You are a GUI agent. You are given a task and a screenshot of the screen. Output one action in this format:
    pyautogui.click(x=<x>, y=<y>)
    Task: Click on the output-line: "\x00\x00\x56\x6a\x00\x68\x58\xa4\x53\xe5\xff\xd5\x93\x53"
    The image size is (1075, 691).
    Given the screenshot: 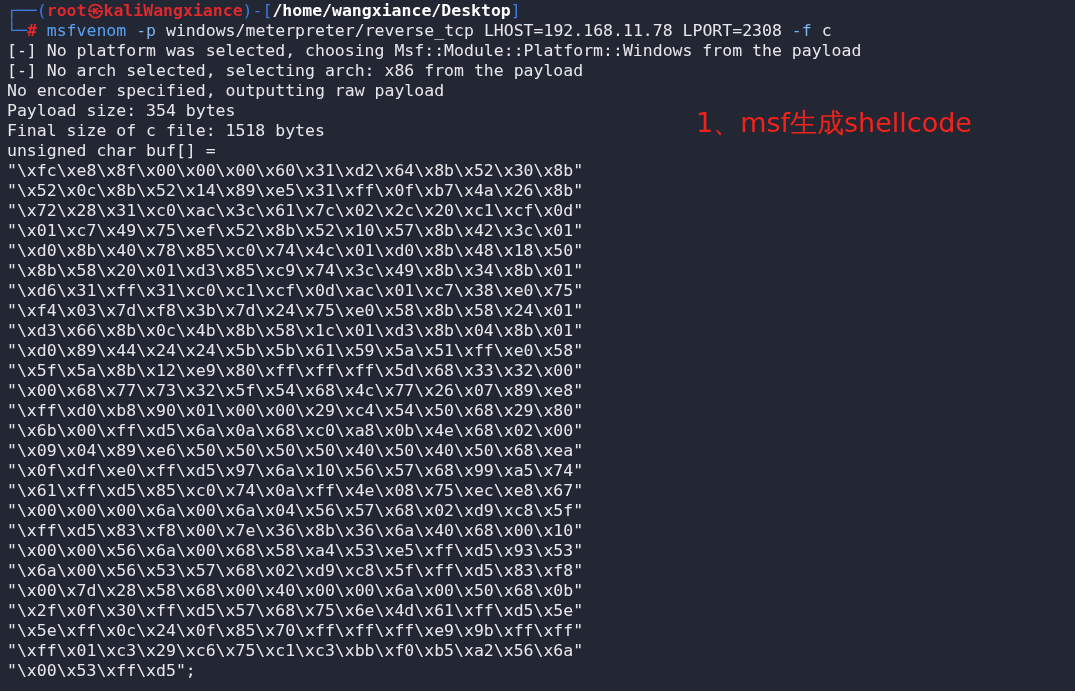 What is the action you would take?
    pyautogui.click(x=295, y=550)
    